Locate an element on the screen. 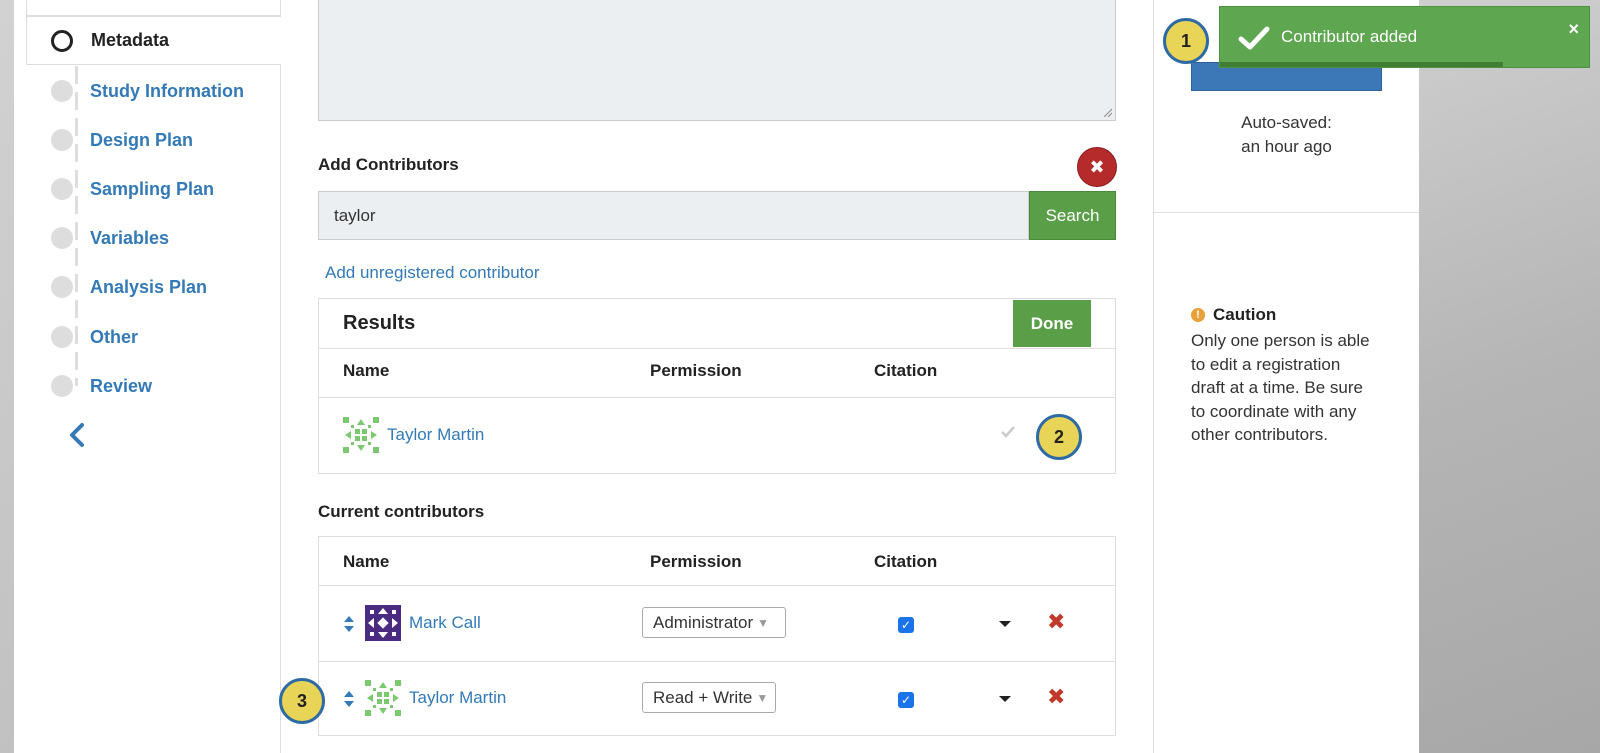 Image resolution: width=1600 pixels, height=753 pixels. sidebar-item-variables: Variables is located at coordinates (110, 238).